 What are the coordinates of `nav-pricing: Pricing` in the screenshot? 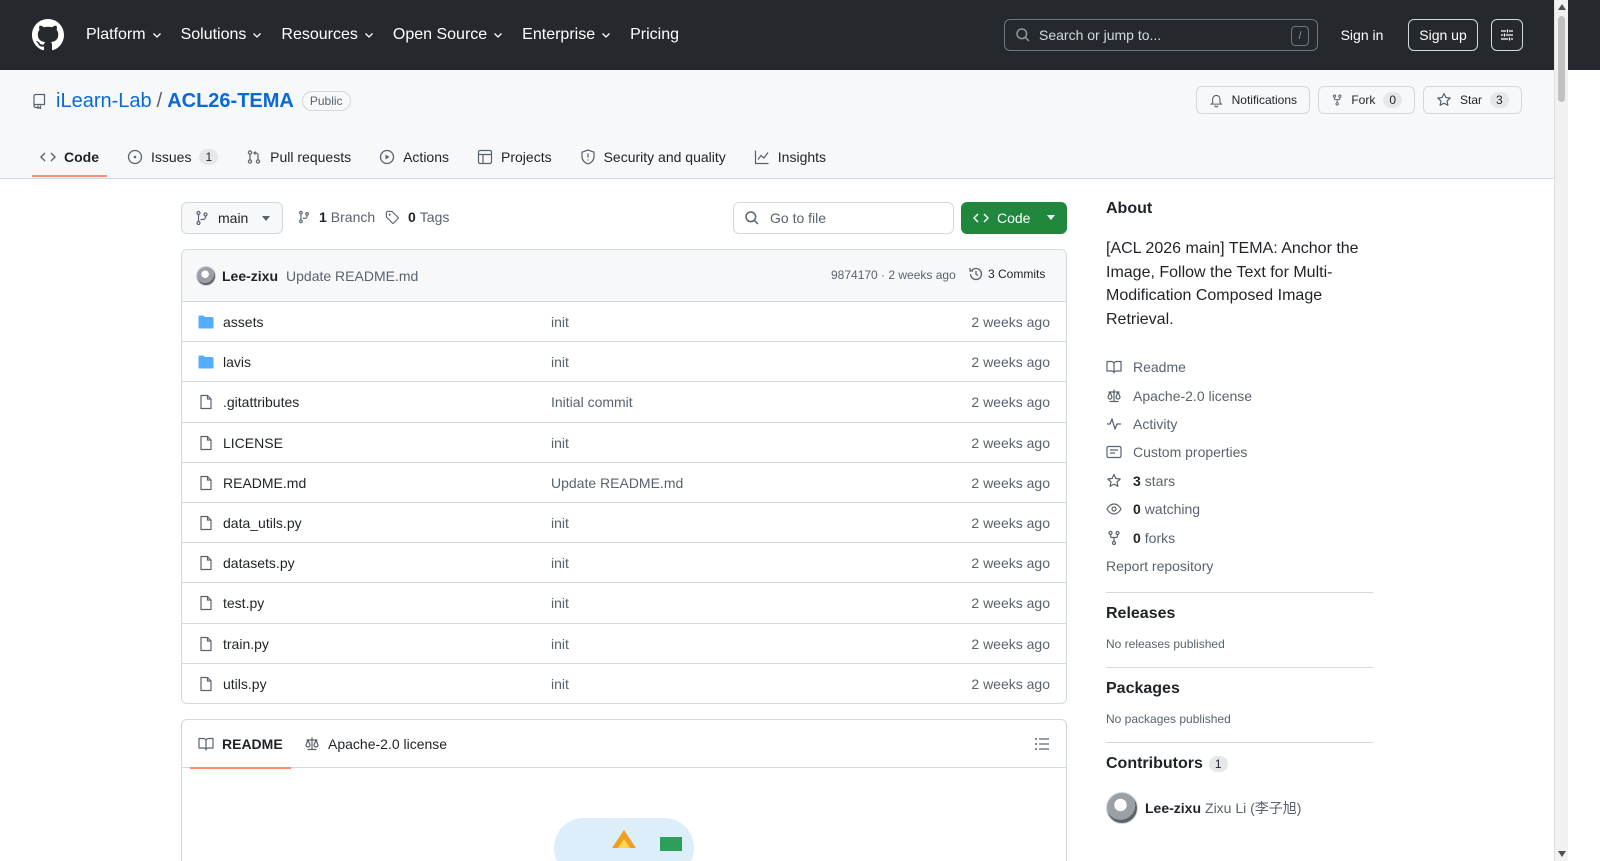 It's located at (654, 35).